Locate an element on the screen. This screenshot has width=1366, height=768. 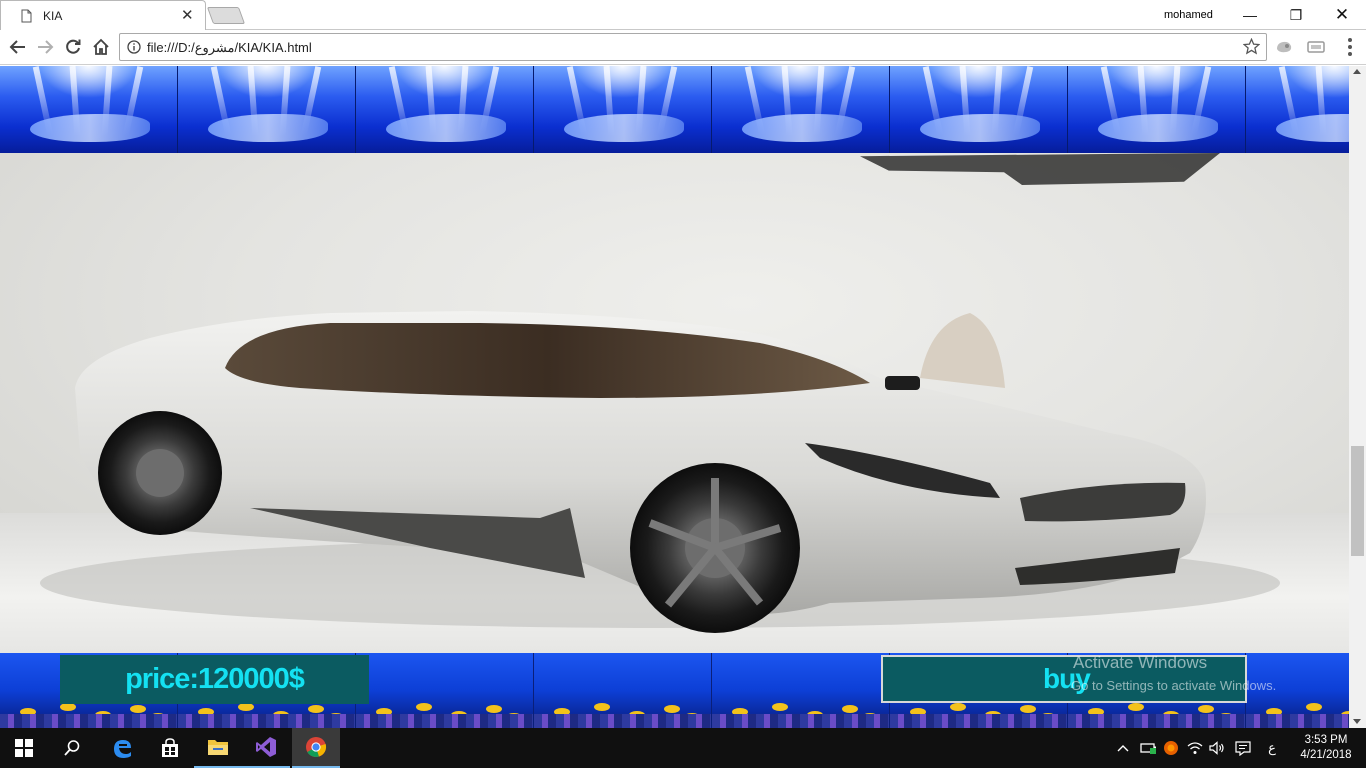
arrow-right-icon is located at coordinates (46, 47).